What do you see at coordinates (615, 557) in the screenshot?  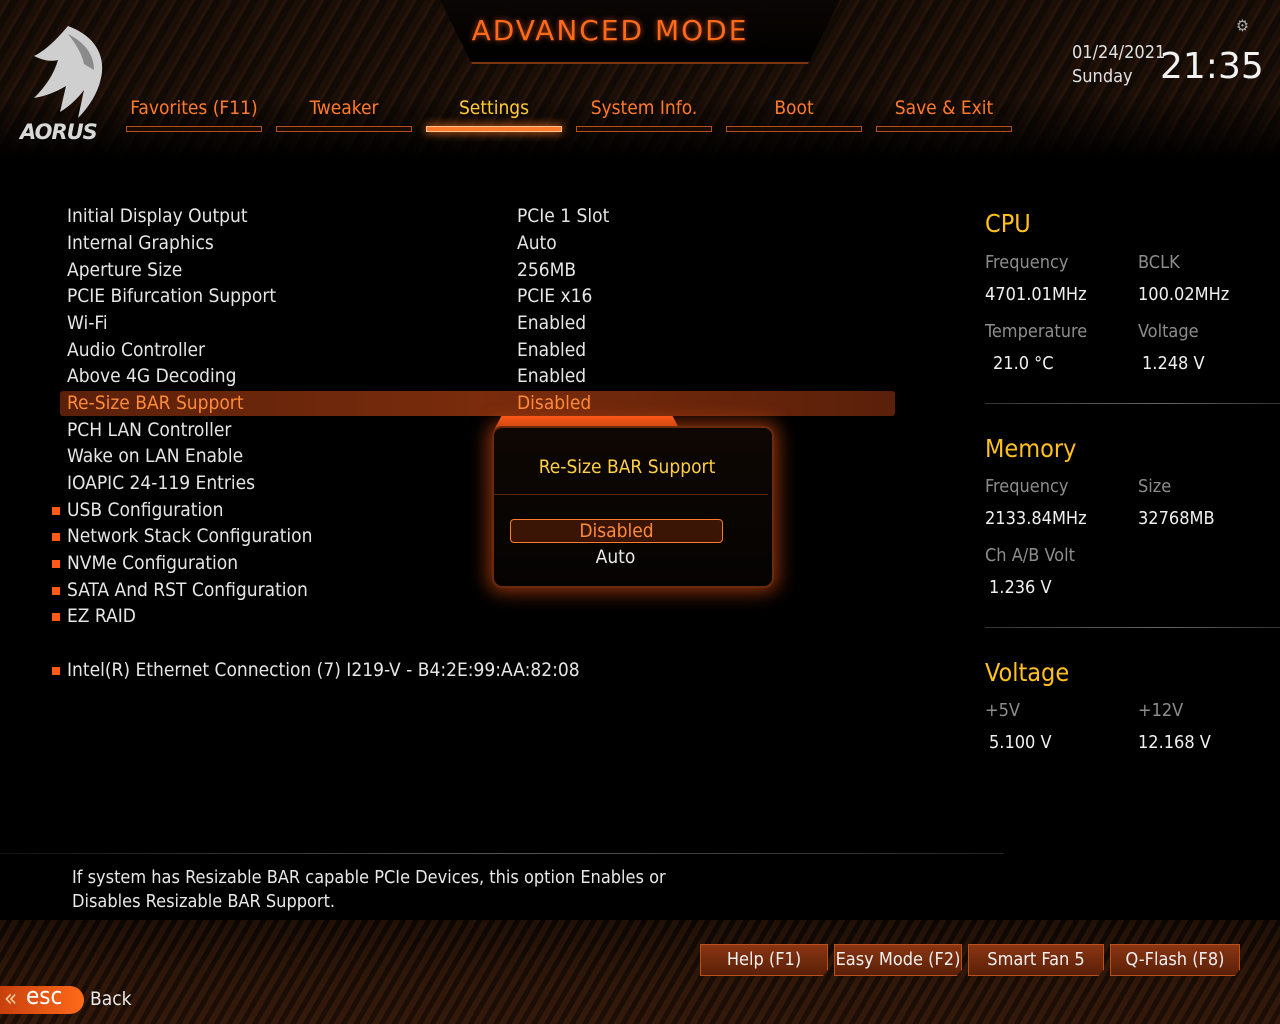 I see `popup-option-auto: Auto` at bounding box center [615, 557].